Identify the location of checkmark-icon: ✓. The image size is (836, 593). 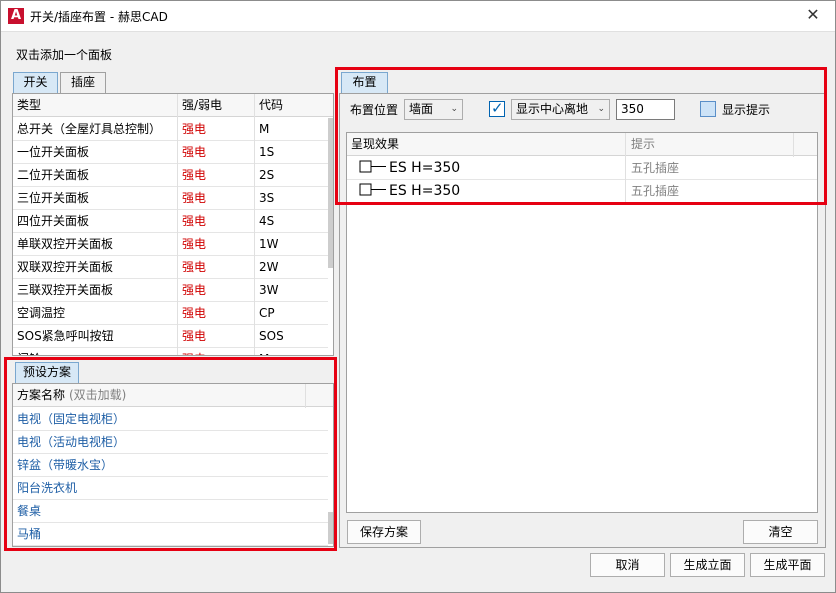
(497, 108).